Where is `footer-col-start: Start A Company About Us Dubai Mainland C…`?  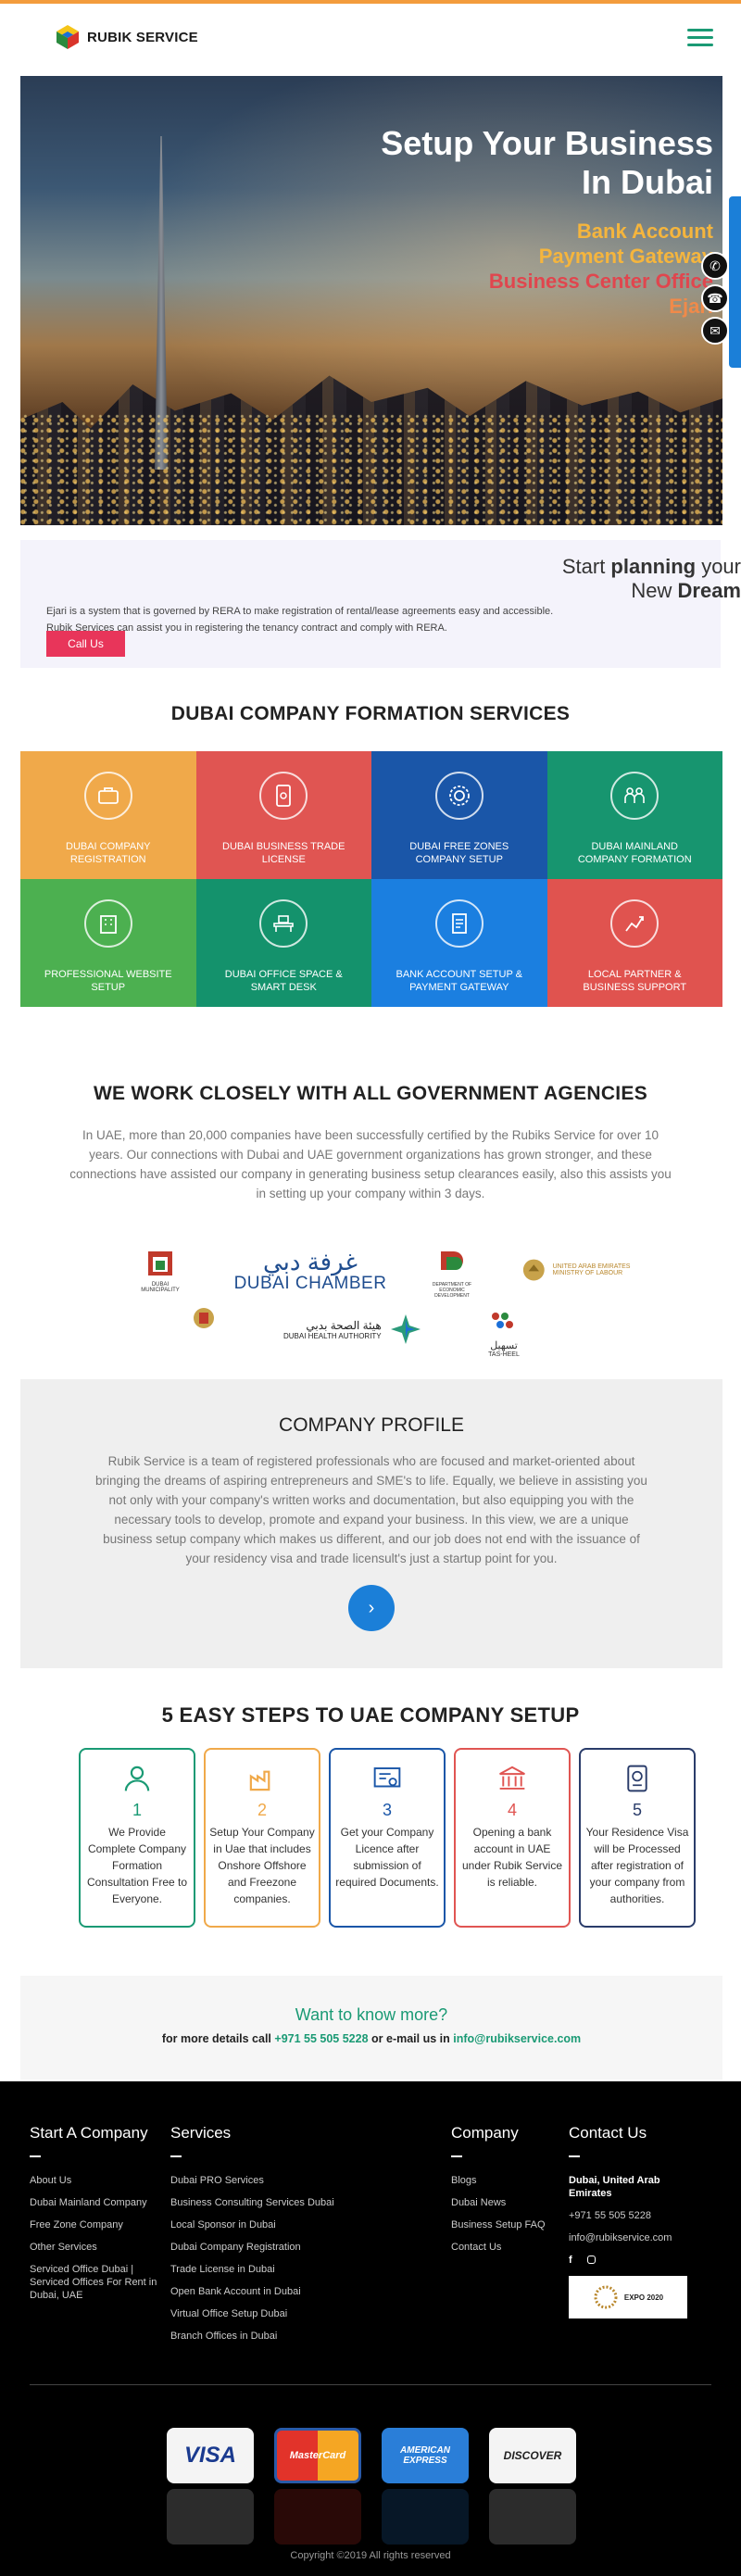 footer-col-start: Start A Company About Us Dubai Mainland C… is located at coordinates (99, 2217).